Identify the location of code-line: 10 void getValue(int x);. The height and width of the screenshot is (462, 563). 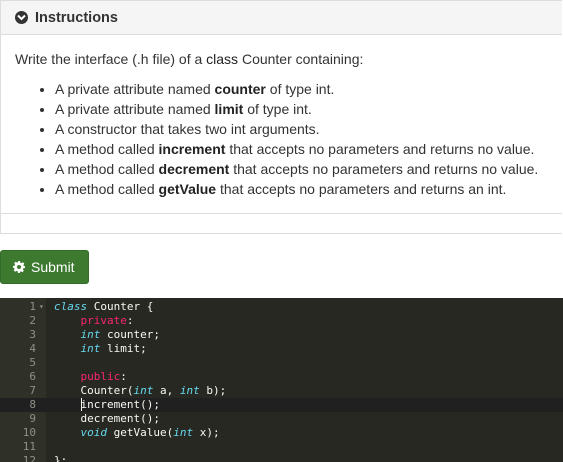
(281, 433).